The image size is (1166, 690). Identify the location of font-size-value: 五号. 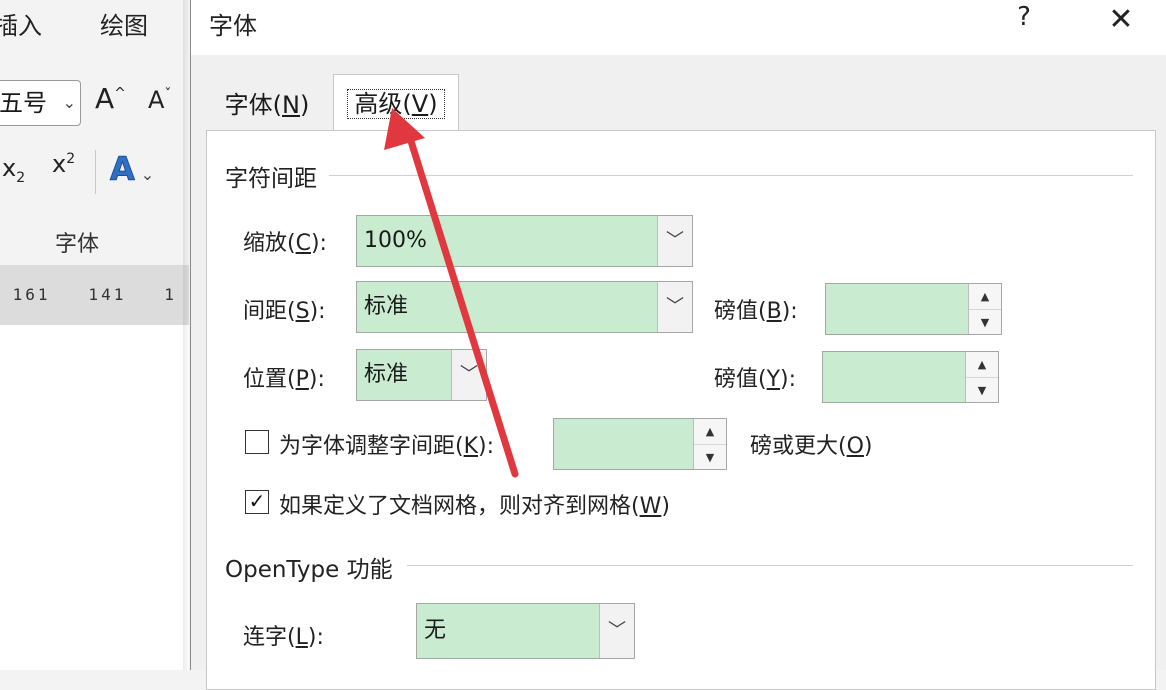
(23, 103).